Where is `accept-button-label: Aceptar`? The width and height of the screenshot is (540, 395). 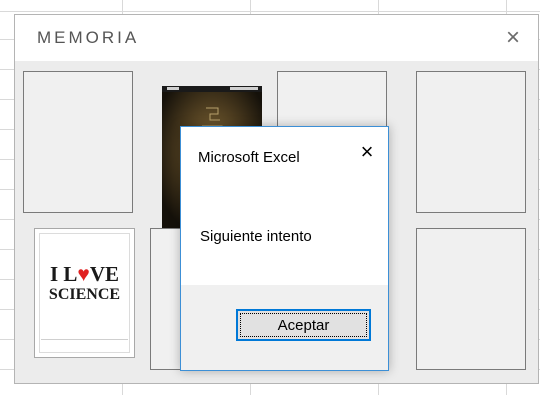
accept-button-label: Aceptar is located at coordinates (303, 325).